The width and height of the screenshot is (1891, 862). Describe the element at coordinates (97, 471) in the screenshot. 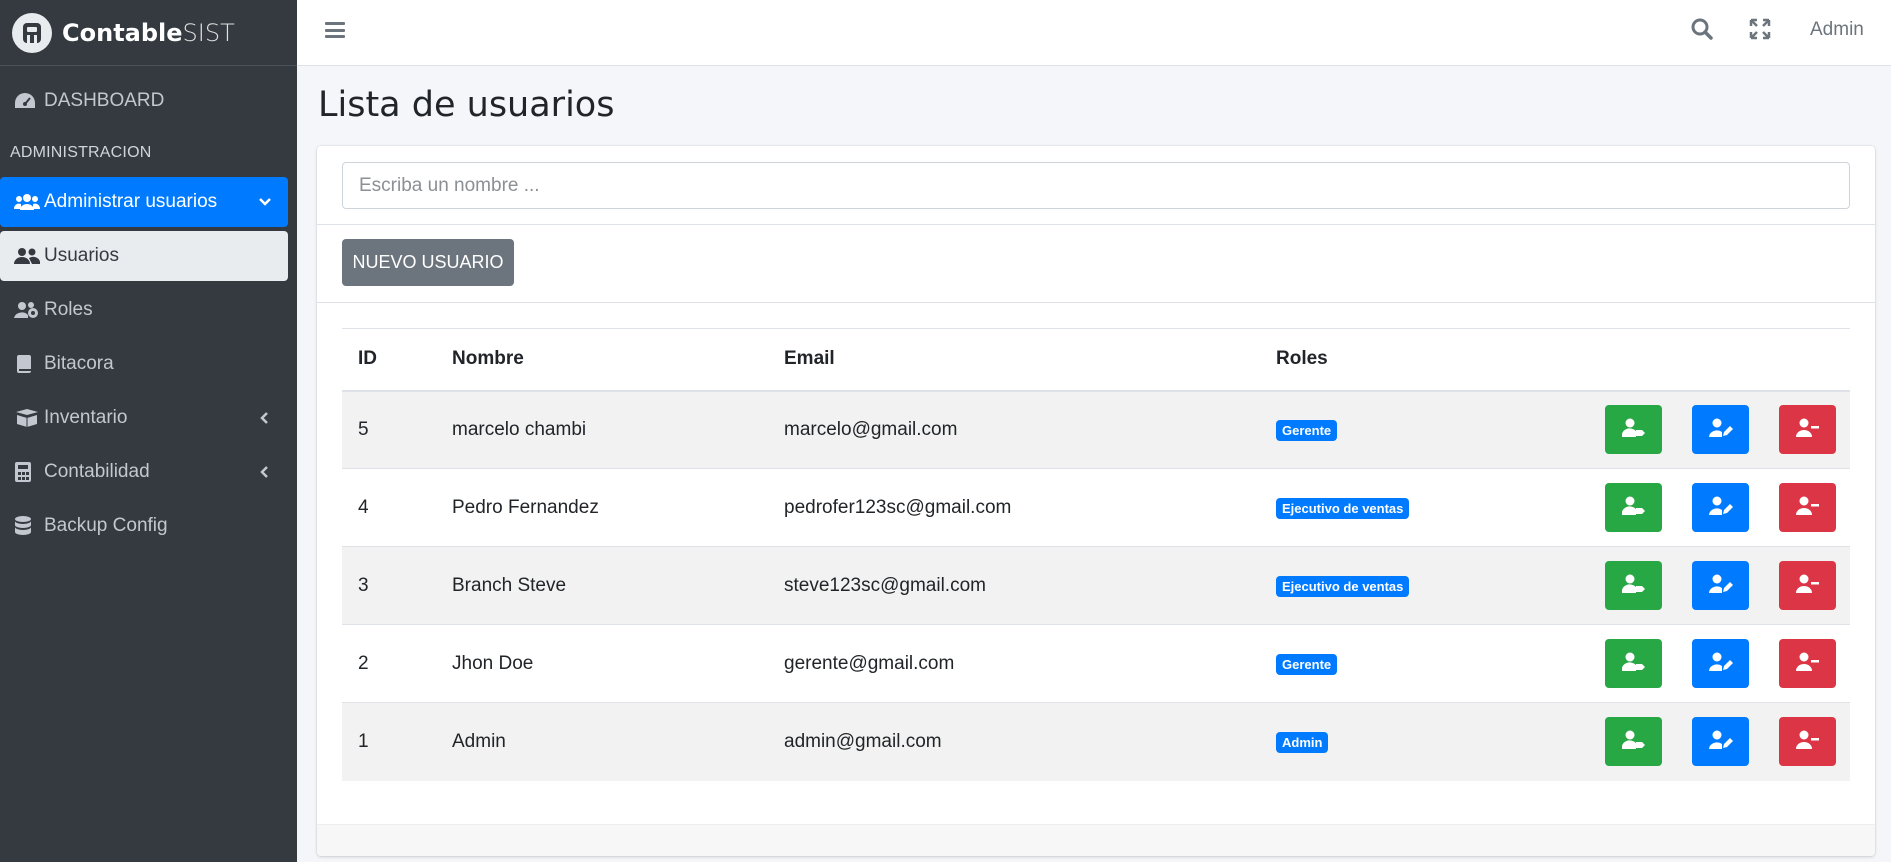

I see `sidebar-item-label: Contabilidad` at that location.